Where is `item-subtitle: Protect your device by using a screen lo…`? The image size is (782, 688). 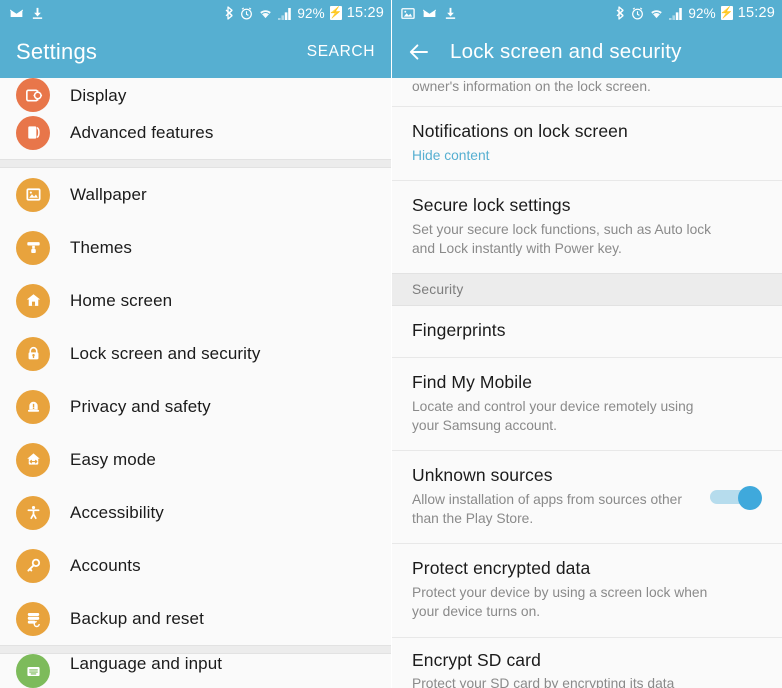 item-subtitle: Protect your device by using a screen lo… is located at coordinates (560, 602).